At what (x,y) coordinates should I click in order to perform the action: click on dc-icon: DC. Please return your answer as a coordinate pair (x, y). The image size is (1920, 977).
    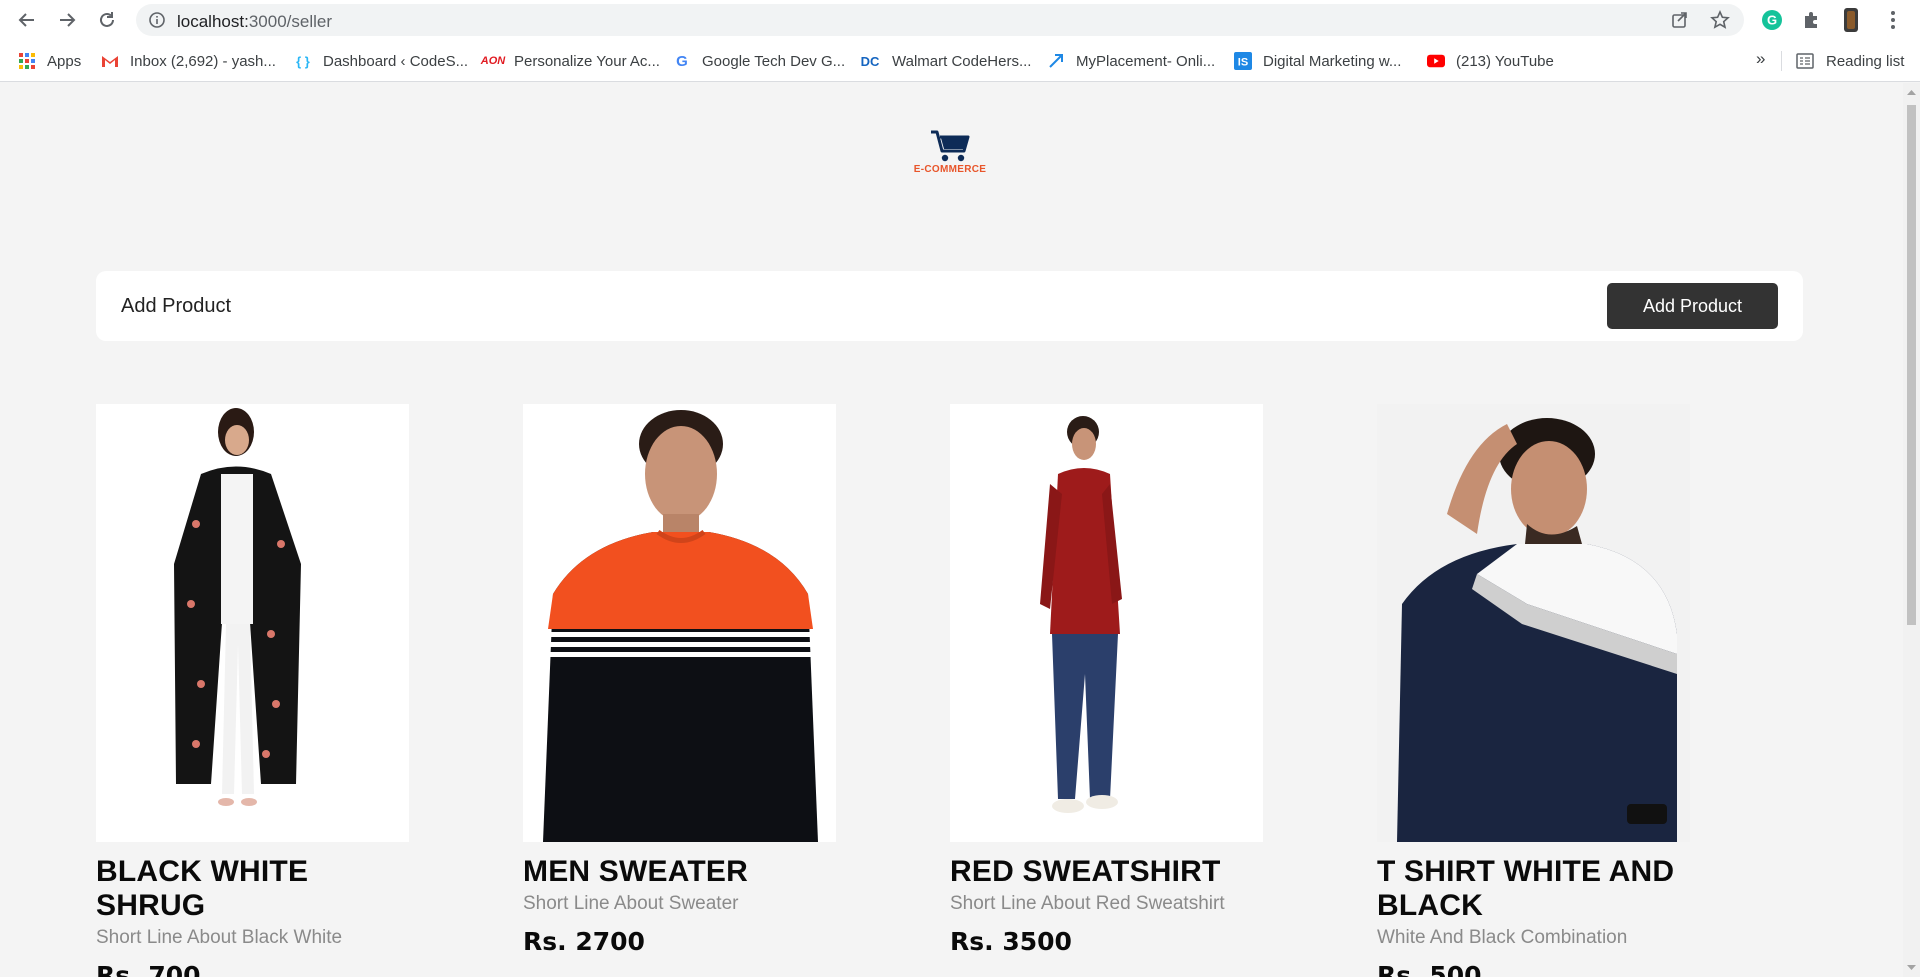
    Looking at the image, I should click on (870, 61).